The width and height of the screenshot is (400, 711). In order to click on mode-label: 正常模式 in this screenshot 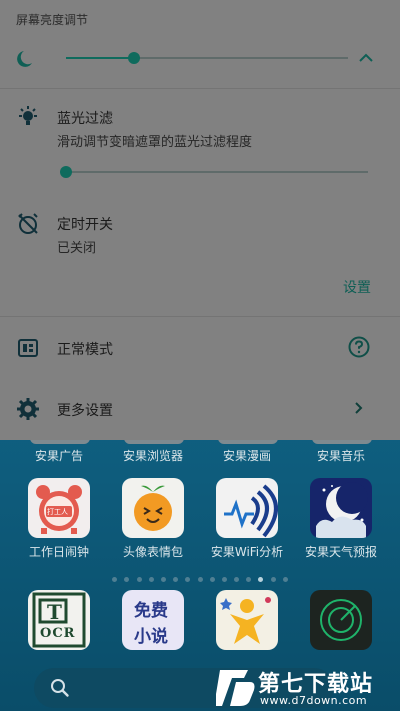, I will do `click(85, 350)`.